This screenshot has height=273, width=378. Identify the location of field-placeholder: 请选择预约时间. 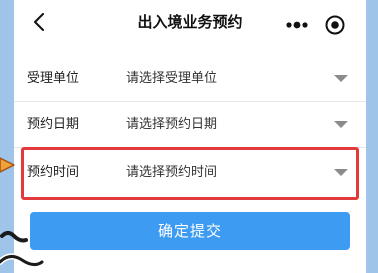
(172, 172).